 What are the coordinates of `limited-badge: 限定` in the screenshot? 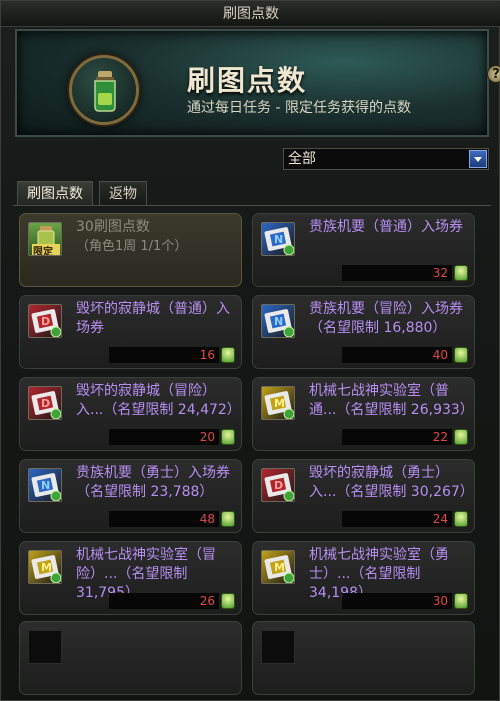 It's located at (43, 251).